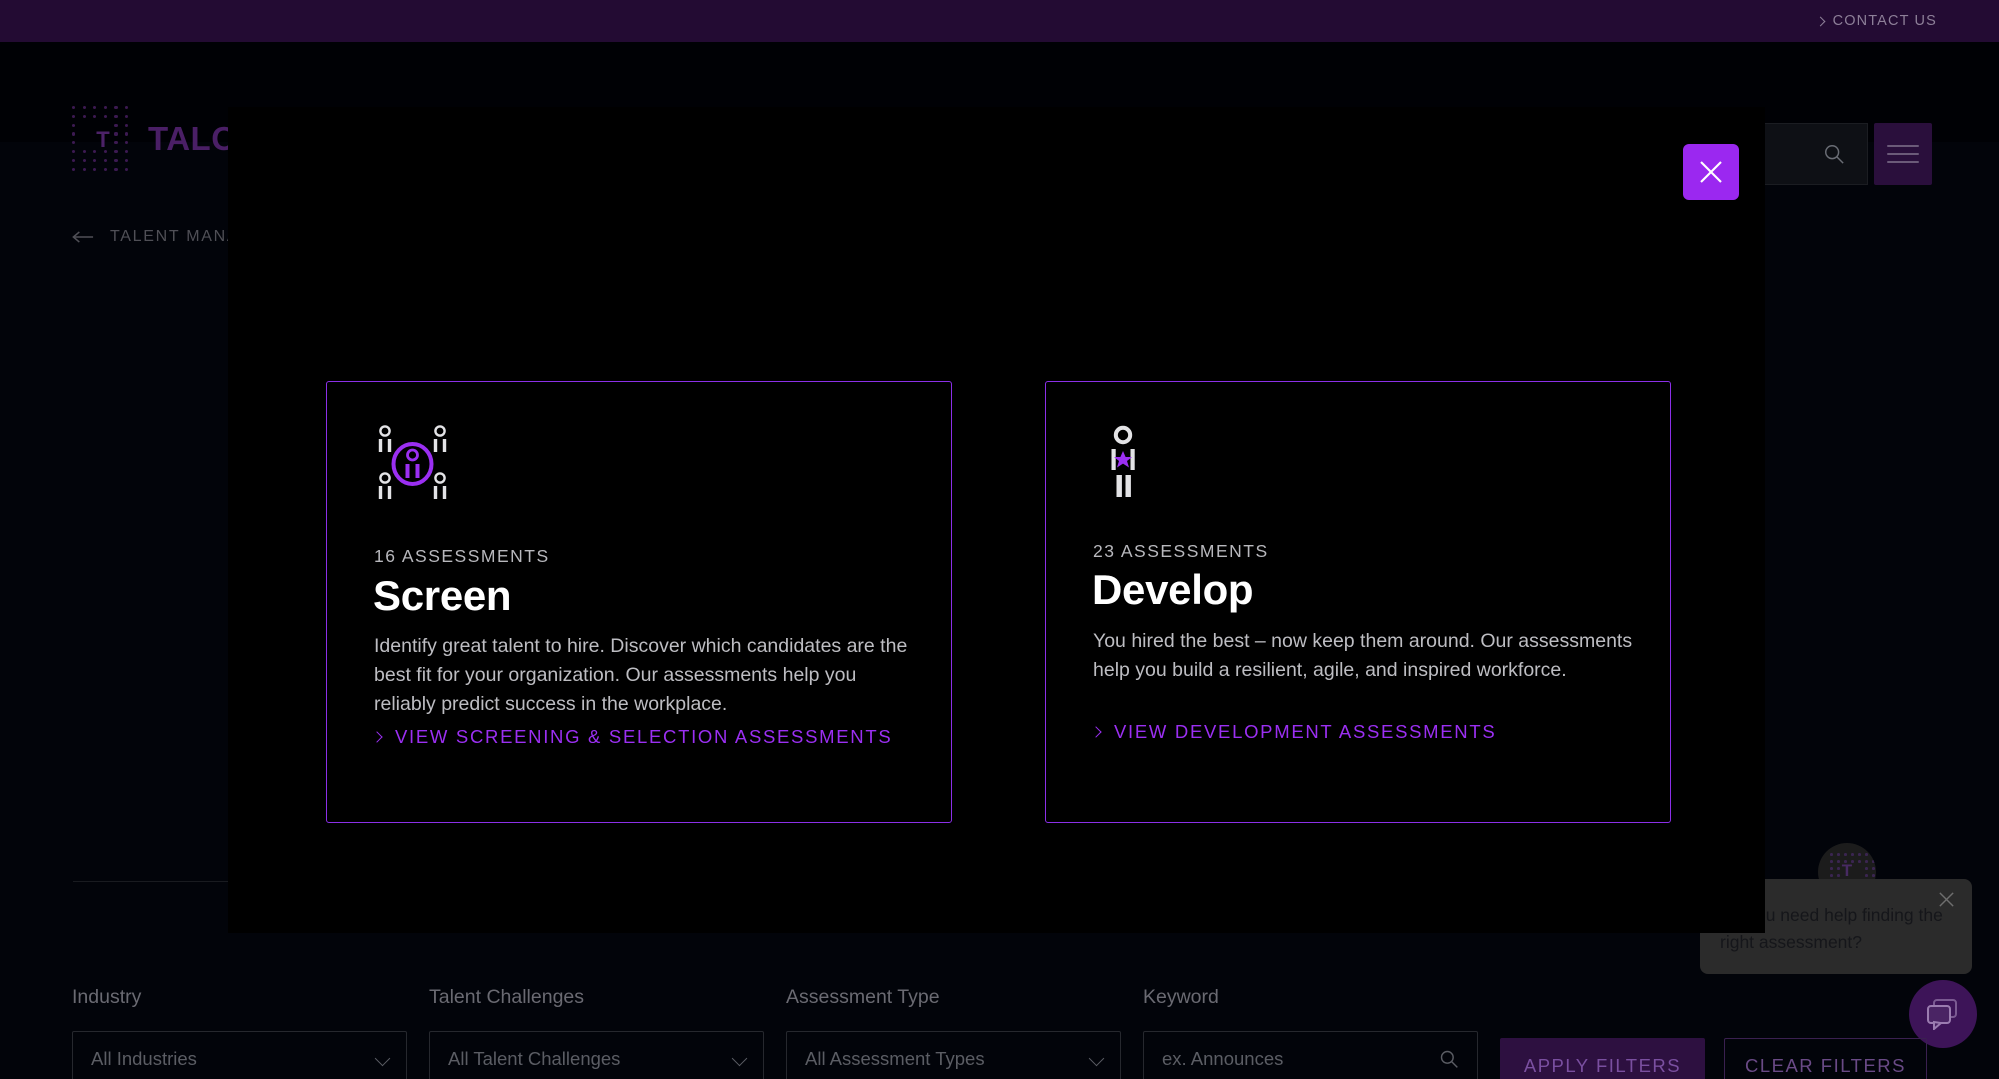  What do you see at coordinates (1884, 21) in the screenshot?
I see `contact-us-label: CONTACT US` at bounding box center [1884, 21].